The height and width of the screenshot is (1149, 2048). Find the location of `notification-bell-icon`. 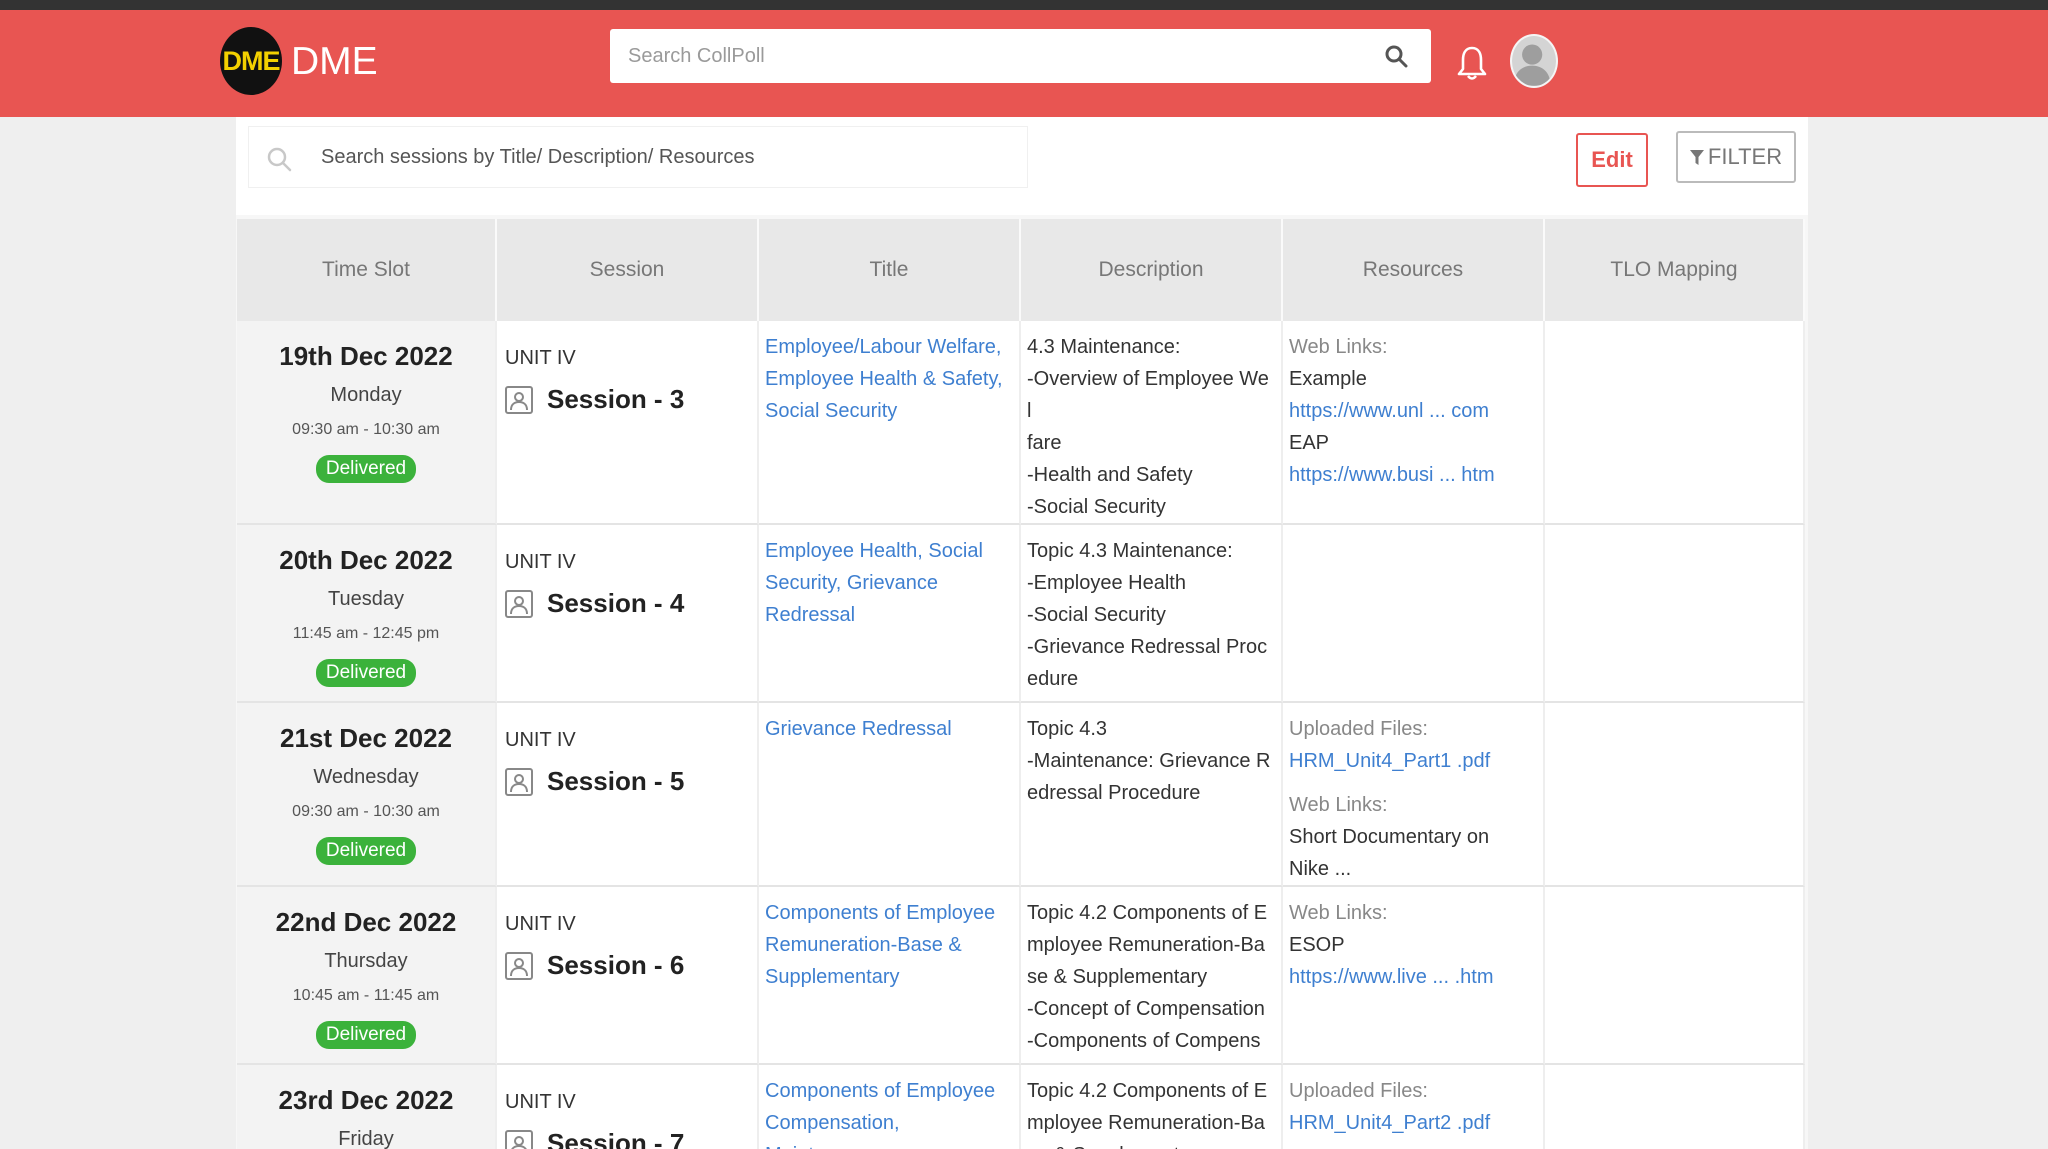

notification-bell-icon is located at coordinates (1472, 63).